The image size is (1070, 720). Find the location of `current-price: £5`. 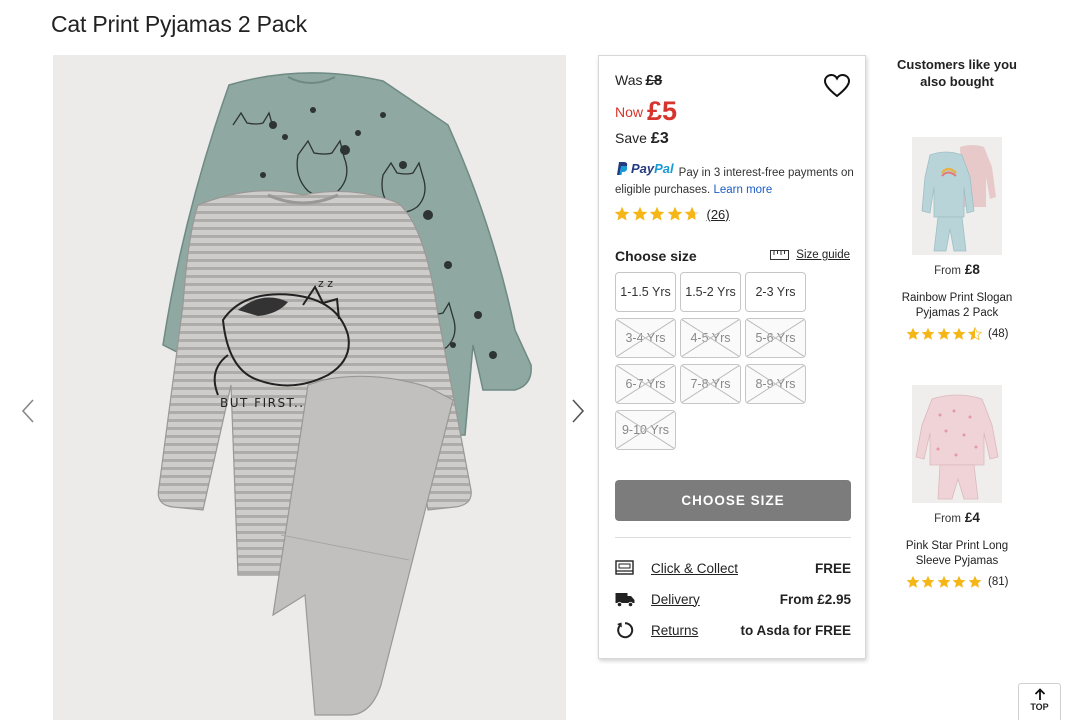

current-price: £5 is located at coordinates (662, 111).